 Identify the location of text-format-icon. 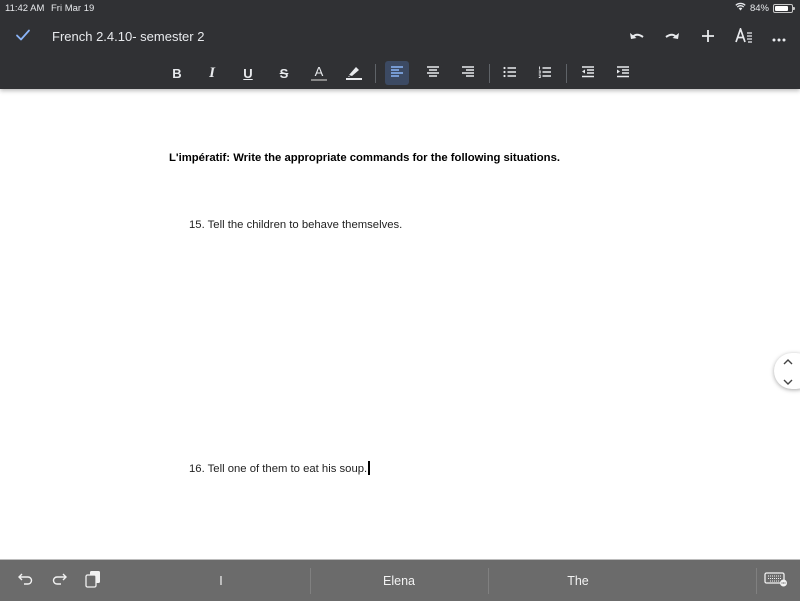
(744, 37).